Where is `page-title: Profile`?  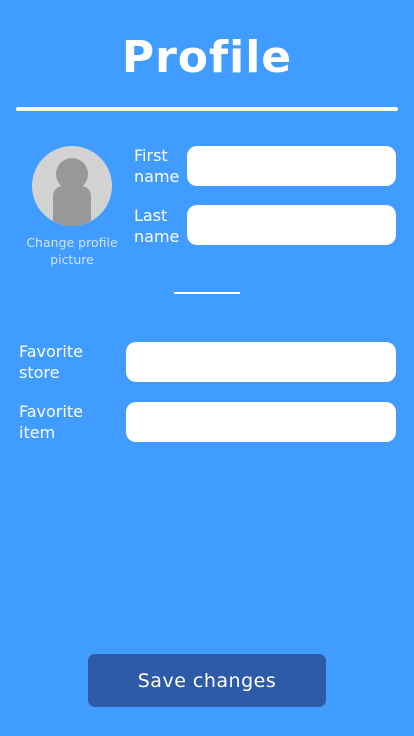
page-title: Profile is located at coordinates (207, 57).